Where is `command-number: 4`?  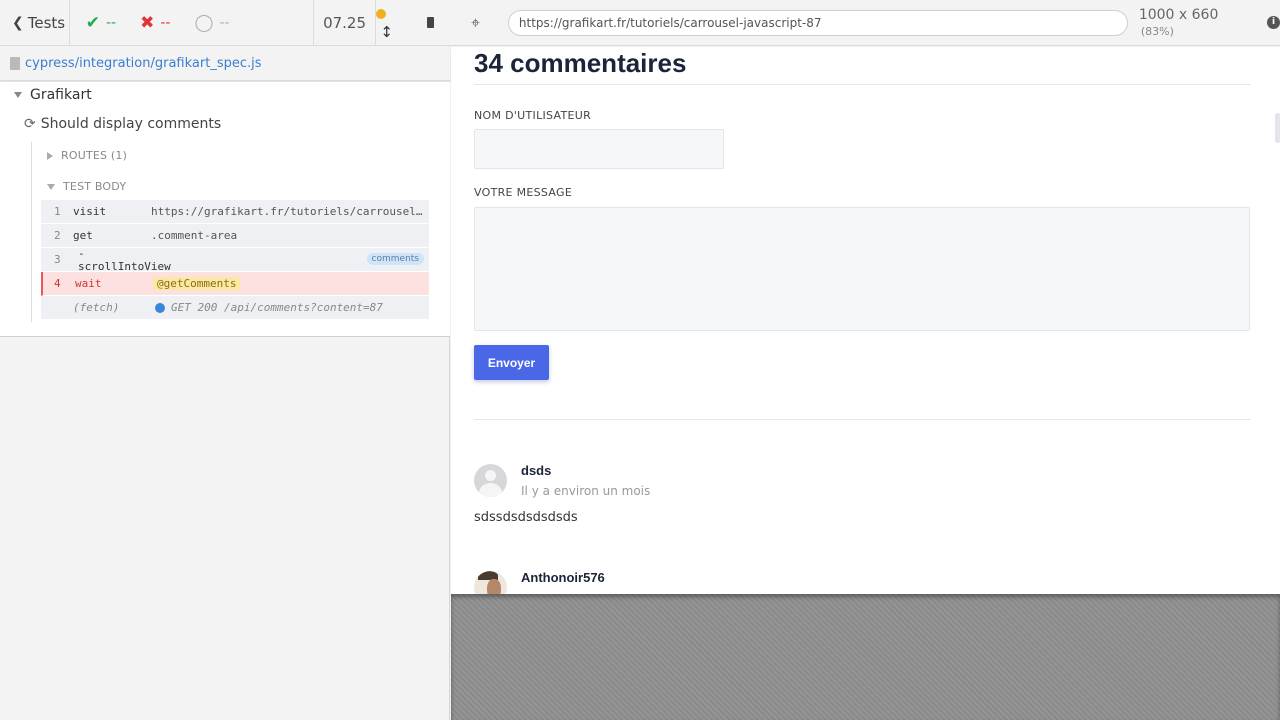
command-number: 4 is located at coordinates (57, 283).